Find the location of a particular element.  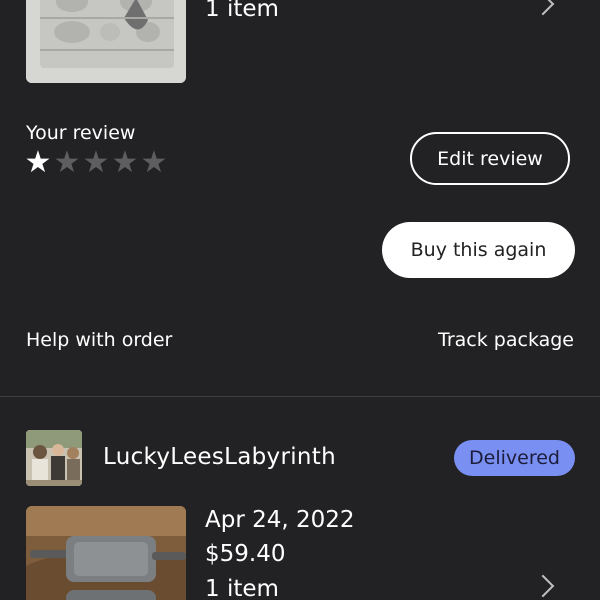

help-with-order-link: Help with order is located at coordinates (99, 340).